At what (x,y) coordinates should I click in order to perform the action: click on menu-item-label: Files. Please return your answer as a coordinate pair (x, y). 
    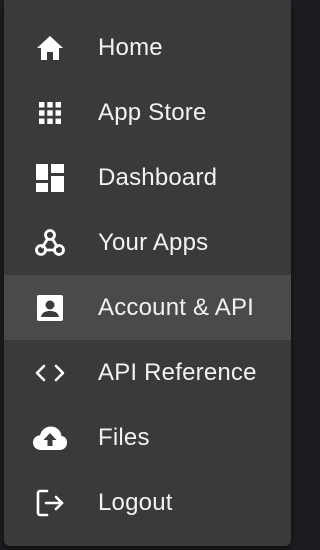
    Looking at the image, I should click on (124, 437).